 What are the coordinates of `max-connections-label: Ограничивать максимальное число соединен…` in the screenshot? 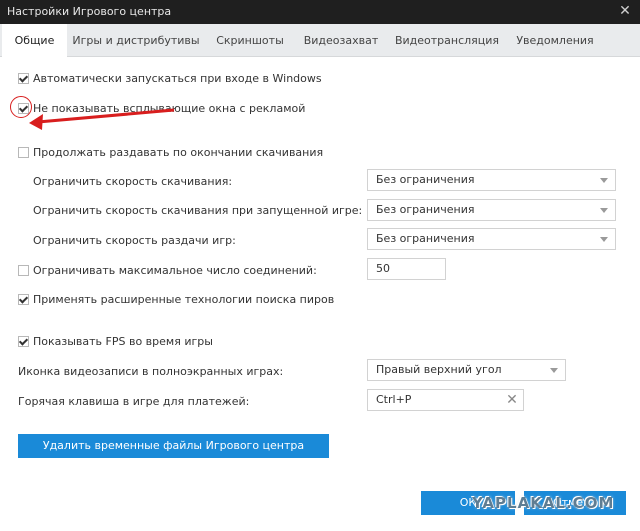 It's located at (175, 270).